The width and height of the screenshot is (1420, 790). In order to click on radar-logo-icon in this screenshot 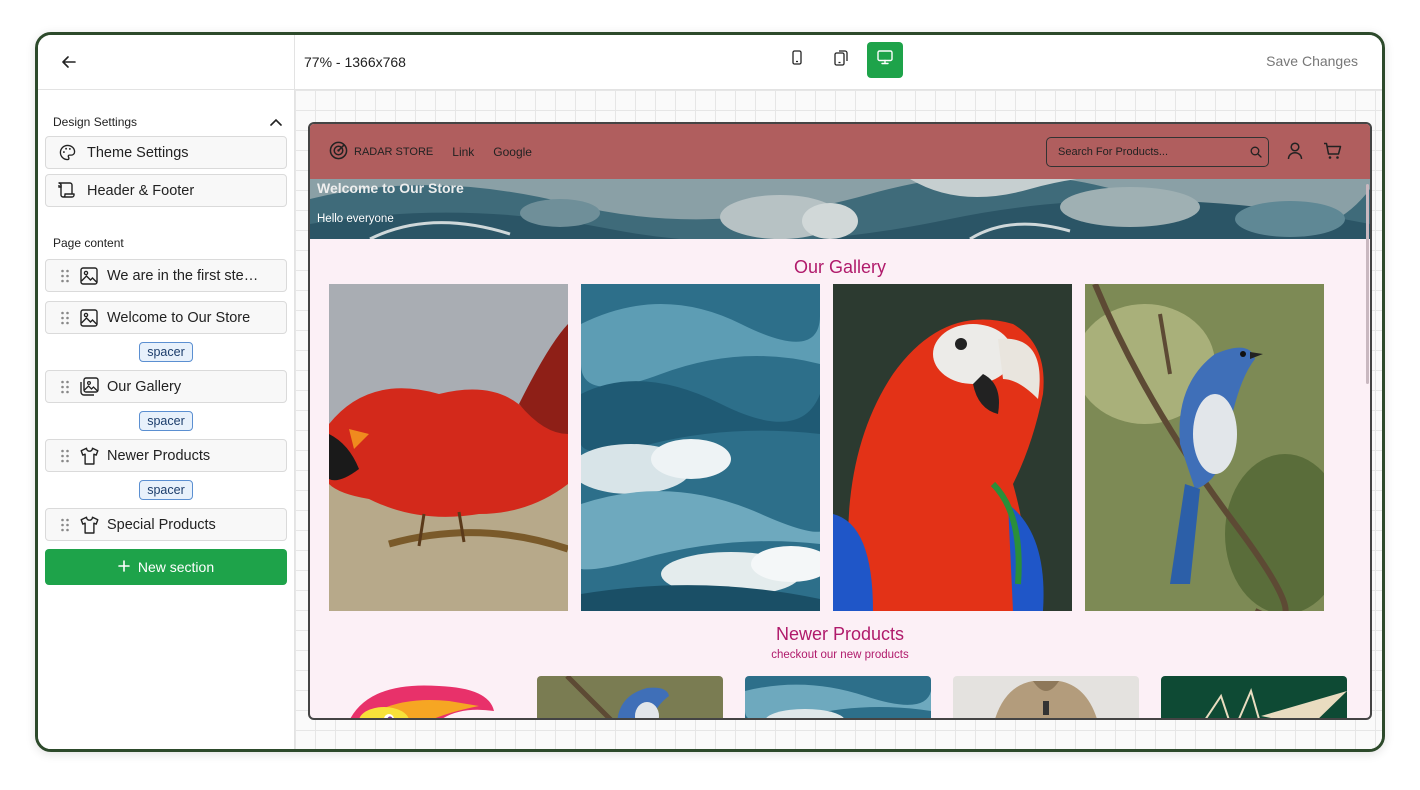, I will do `click(338, 152)`.